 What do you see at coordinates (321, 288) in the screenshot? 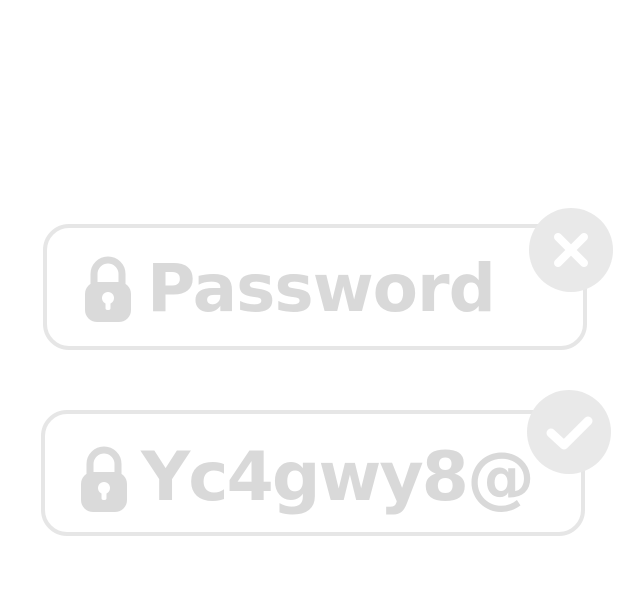
I see `password-value: Password` at bounding box center [321, 288].